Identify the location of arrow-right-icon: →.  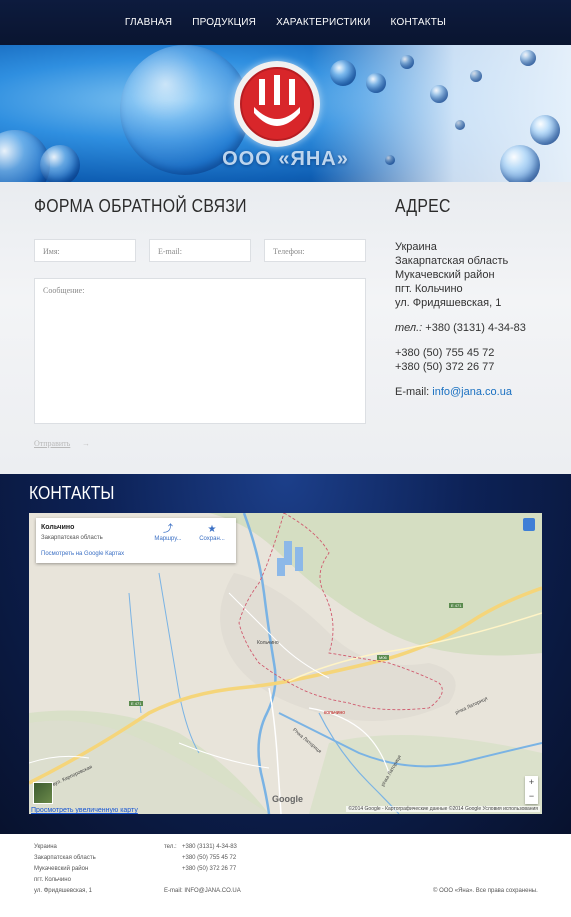
(86, 443).